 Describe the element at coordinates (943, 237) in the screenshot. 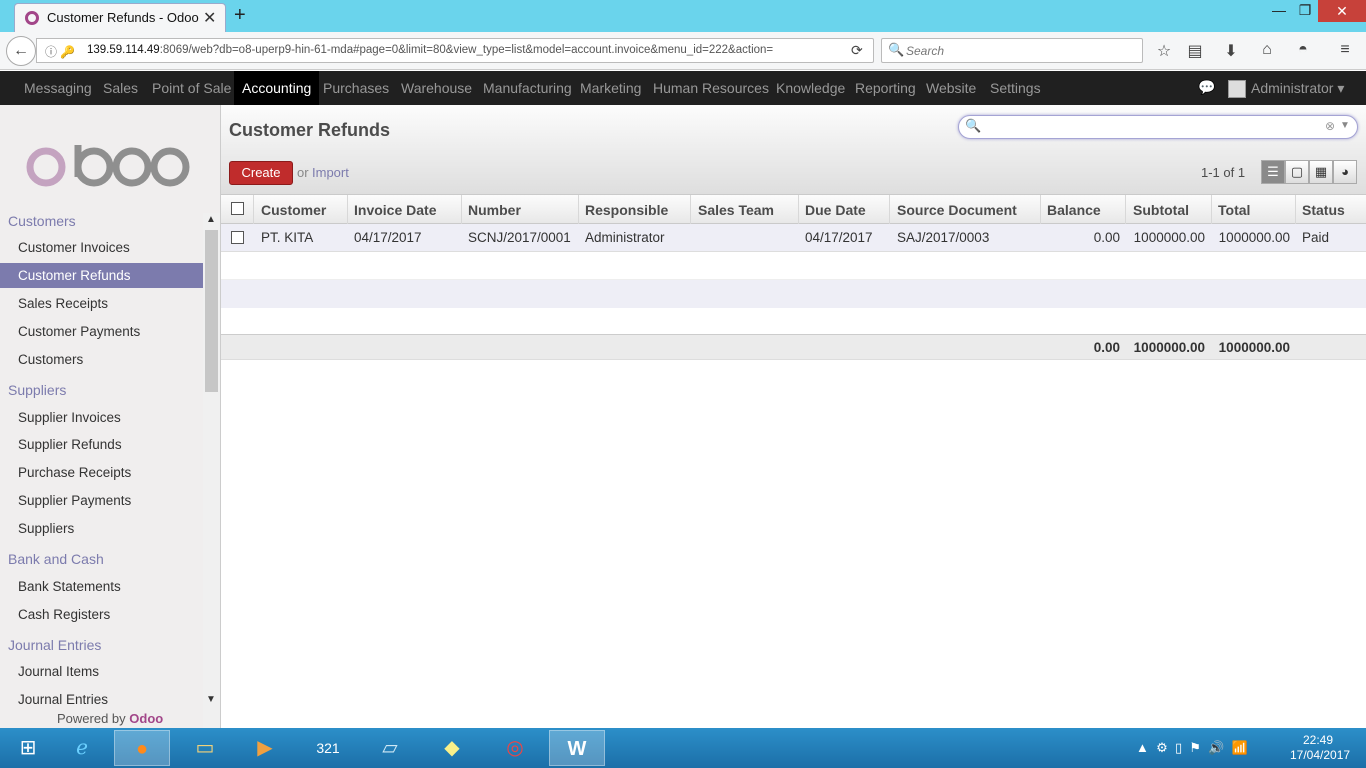

I see `cell-source-document: SAJ/2017/0003` at that location.